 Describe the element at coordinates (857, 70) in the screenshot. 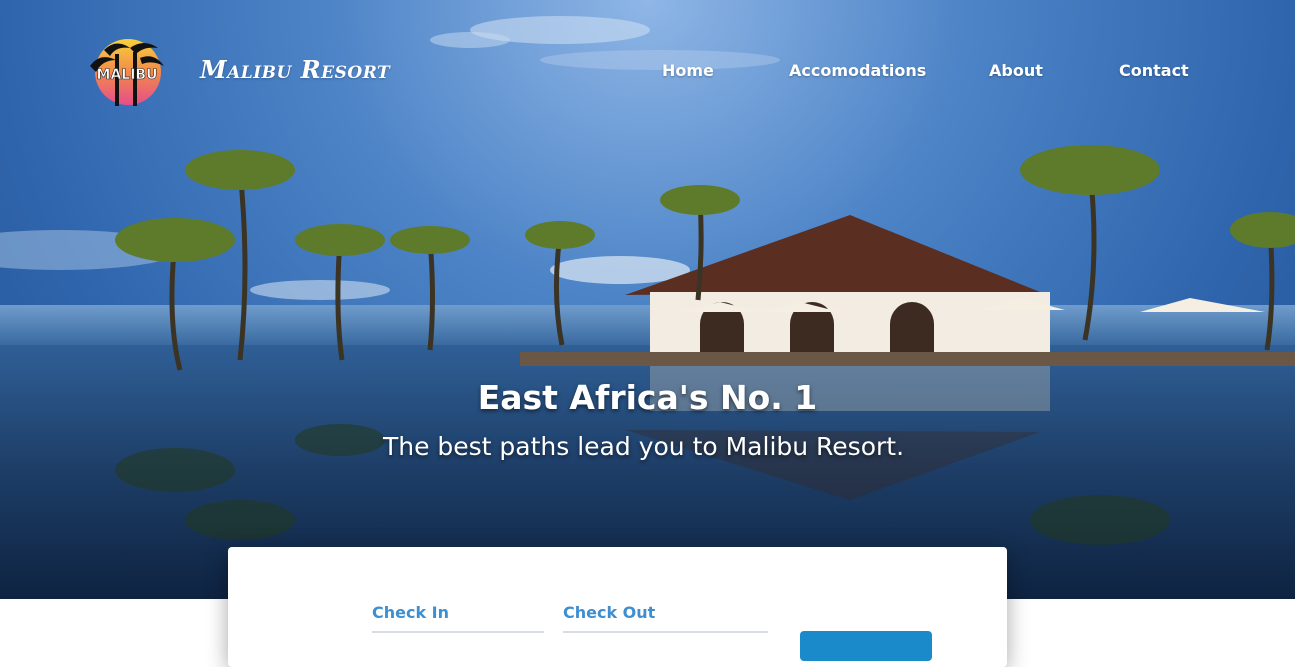

I see `nav-item-accomodations: Accomodations` at that location.